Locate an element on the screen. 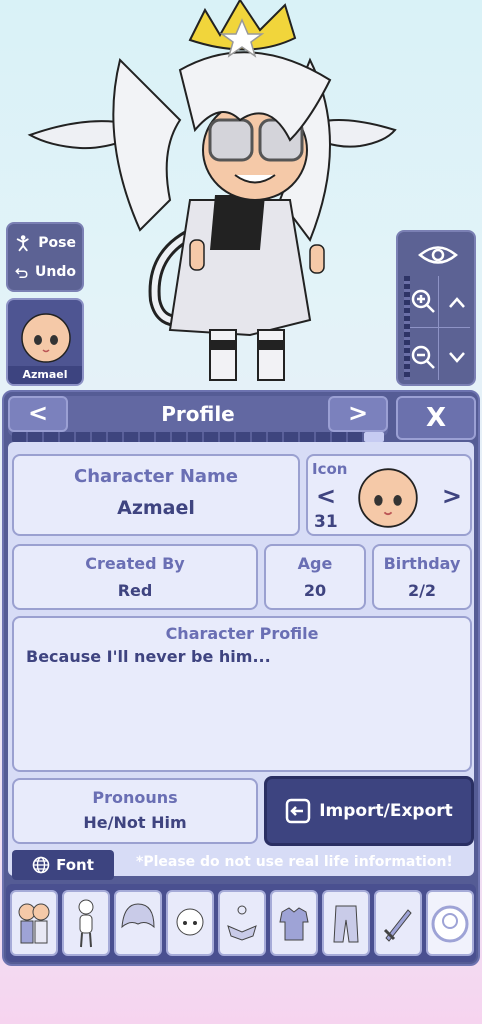 This screenshot has width=482, height=1024. character-name-value: Azmael is located at coordinates (156, 508).